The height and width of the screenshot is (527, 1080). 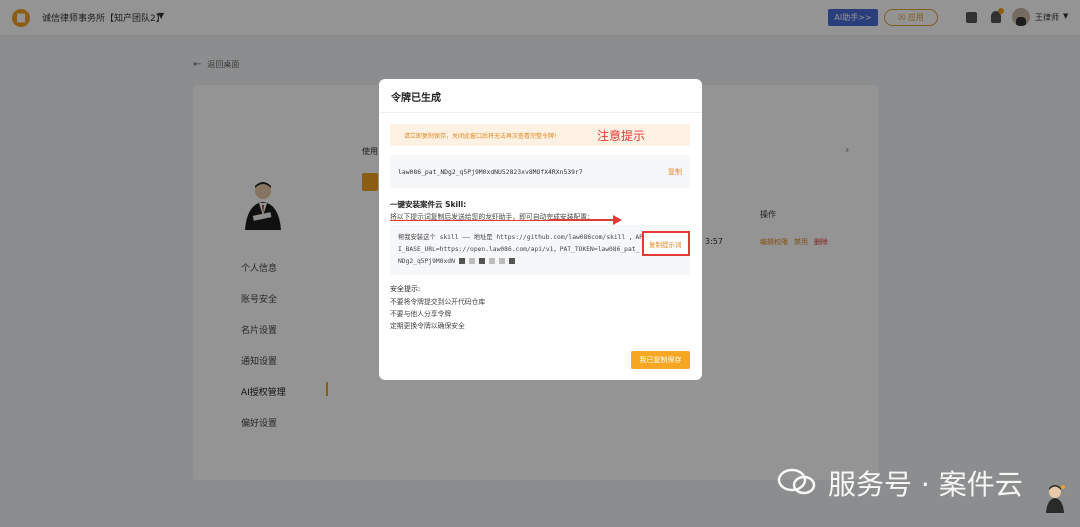 I want to click on assistant-avatar, so click(x=1055, y=498).